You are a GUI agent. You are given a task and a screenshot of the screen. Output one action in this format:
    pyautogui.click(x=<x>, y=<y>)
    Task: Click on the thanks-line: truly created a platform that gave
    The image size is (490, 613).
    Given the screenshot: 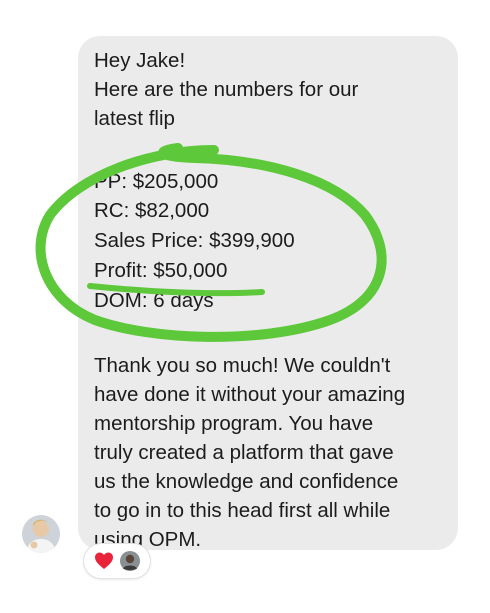 What is the action you would take?
    pyautogui.click(x=244, y=452)
    